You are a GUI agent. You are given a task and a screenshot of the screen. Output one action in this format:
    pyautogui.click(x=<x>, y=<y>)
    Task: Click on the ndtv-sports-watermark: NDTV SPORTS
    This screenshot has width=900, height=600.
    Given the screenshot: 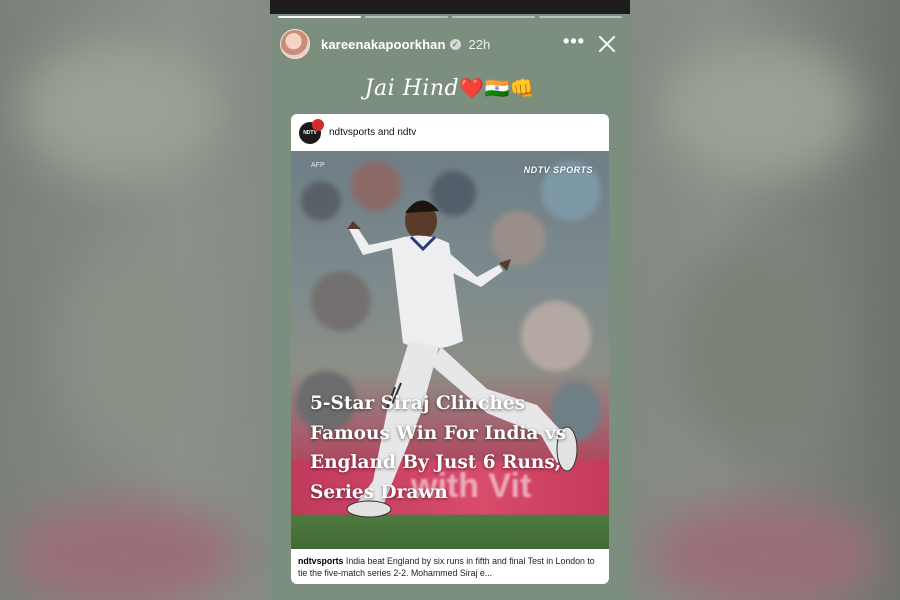 What is the action you would take?
    pyautogui.click(x=558, y=170)
    